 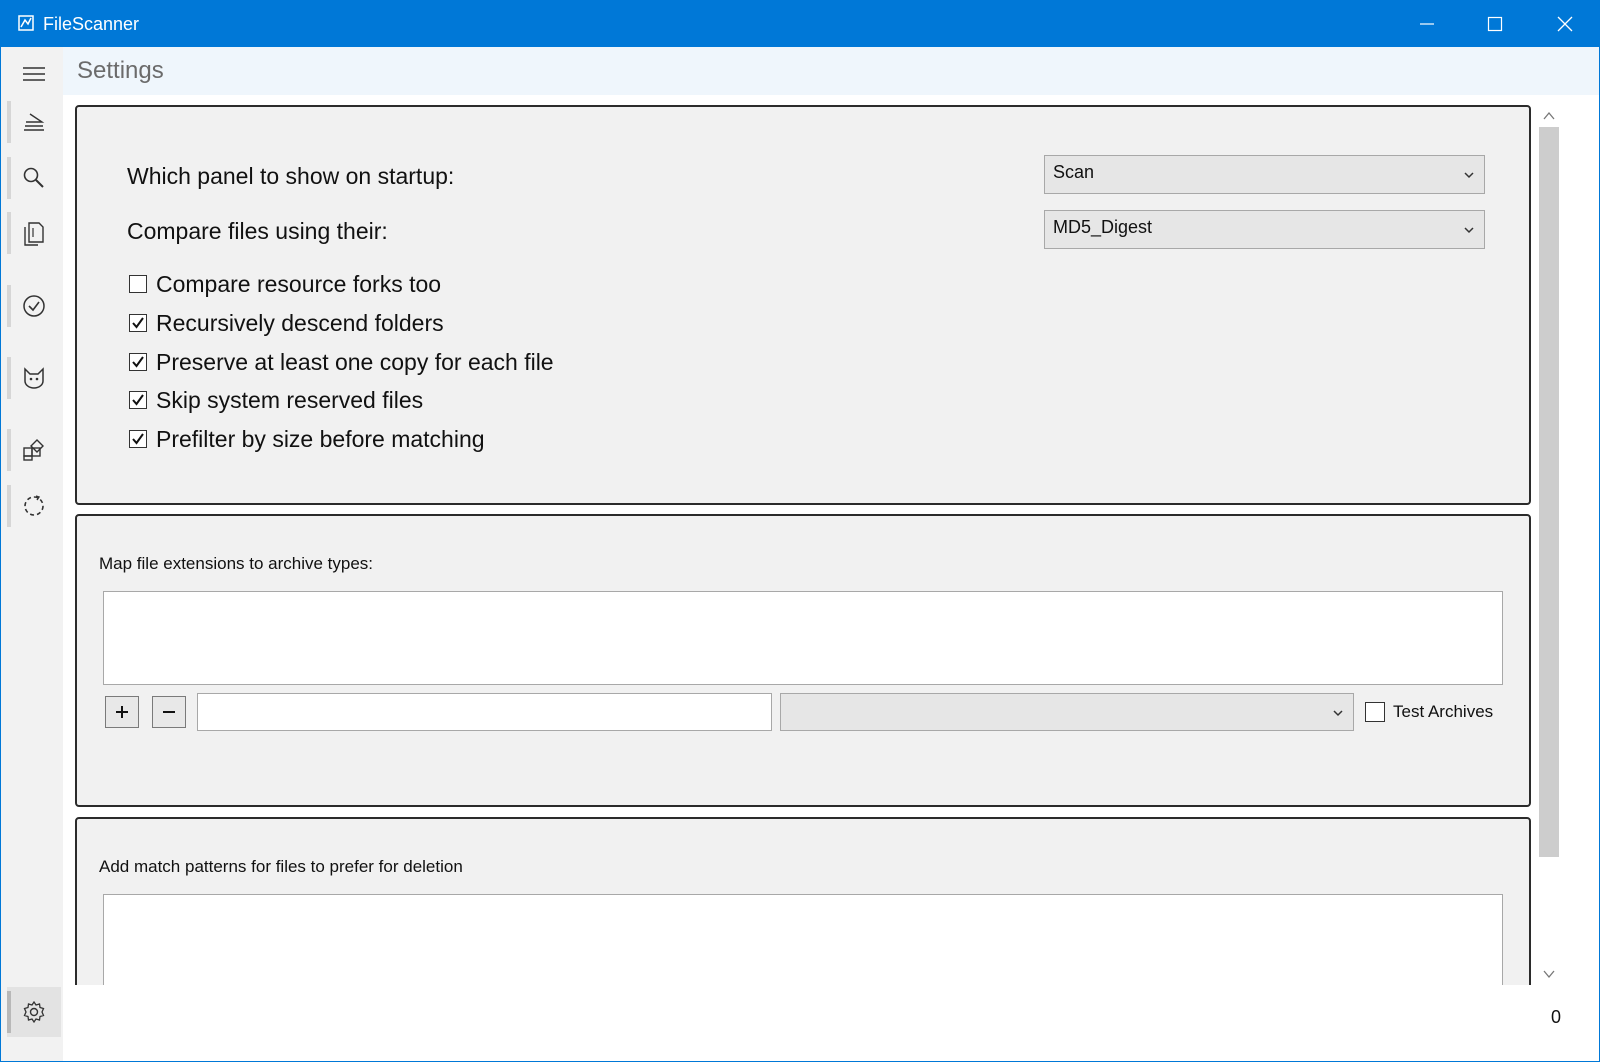 I want to click on minimize-button, so click(x=1427, y=24).